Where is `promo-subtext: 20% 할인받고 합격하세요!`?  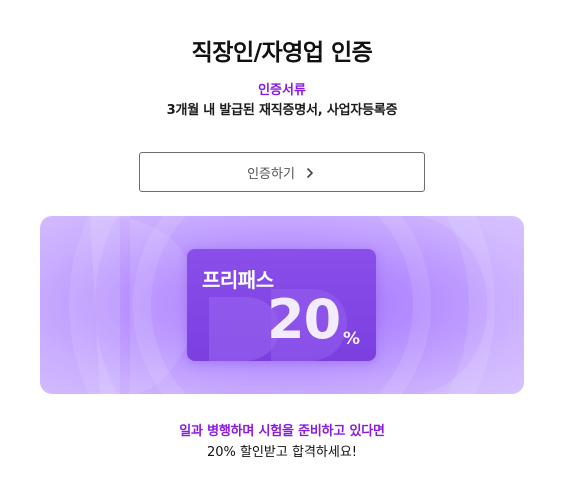
promo-subtext: 20% 할인받고 합격하세요! is located at coordinates (281, 452).